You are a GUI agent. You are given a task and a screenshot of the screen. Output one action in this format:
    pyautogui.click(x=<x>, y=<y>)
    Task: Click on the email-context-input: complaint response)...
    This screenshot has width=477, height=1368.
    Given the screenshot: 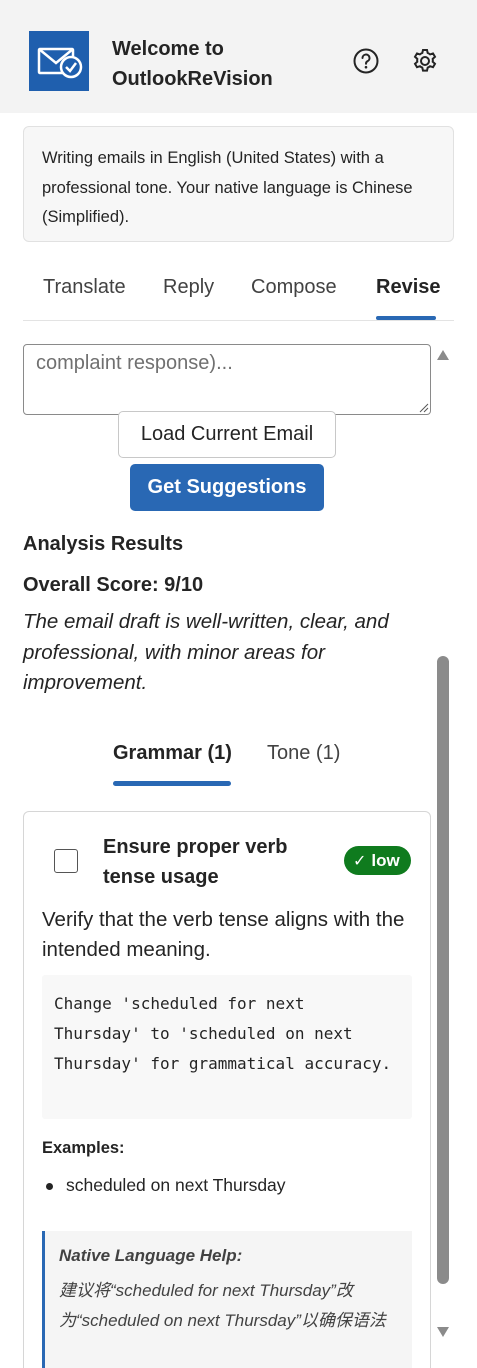 What is the action you would take?
    pyautogui.click(x=227, y=379)
    